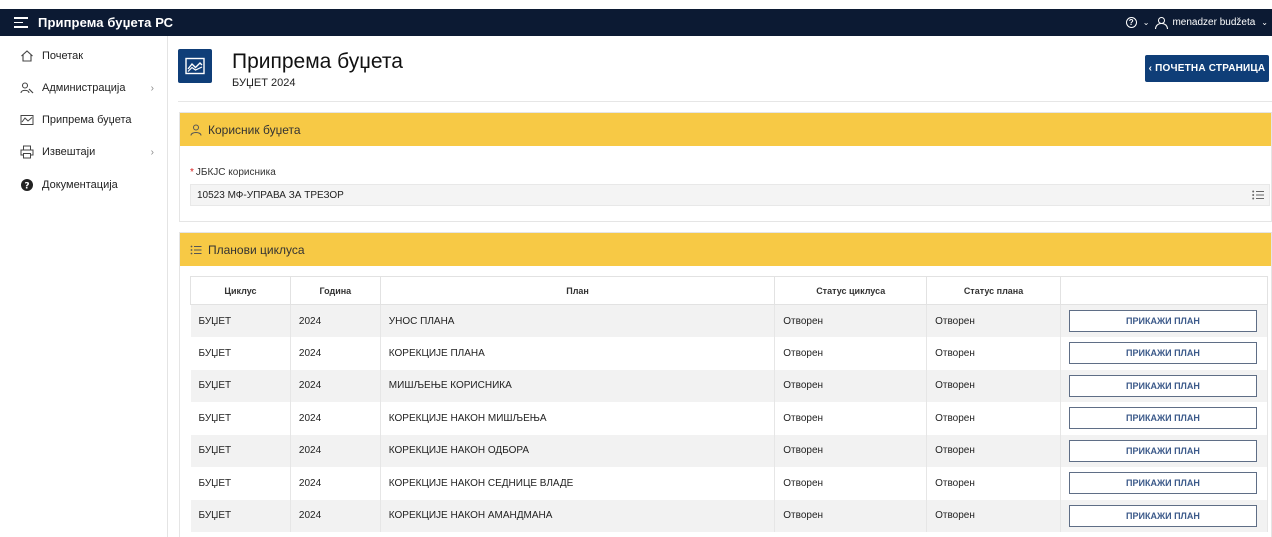 This screenshot has height=537, width=1272. I want to click on cell-plan: УНОС ПЛАНА, so click(578, 320).